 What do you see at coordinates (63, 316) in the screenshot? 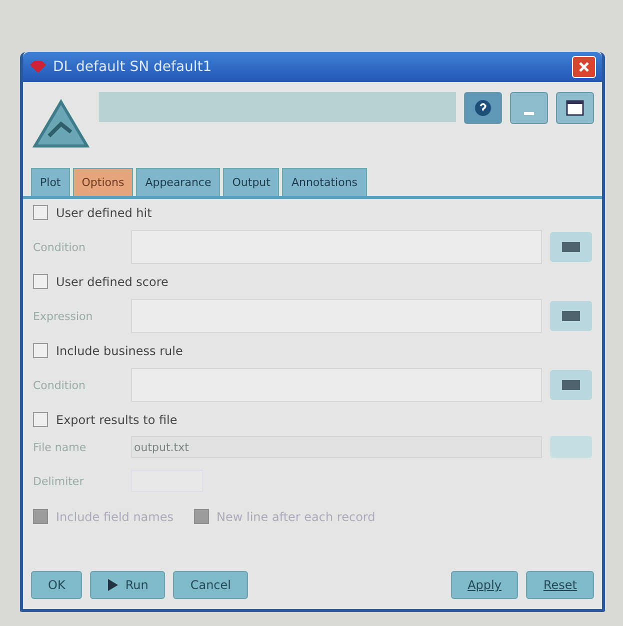
I see `field-label: Expression` at bounding box center [63, 316].